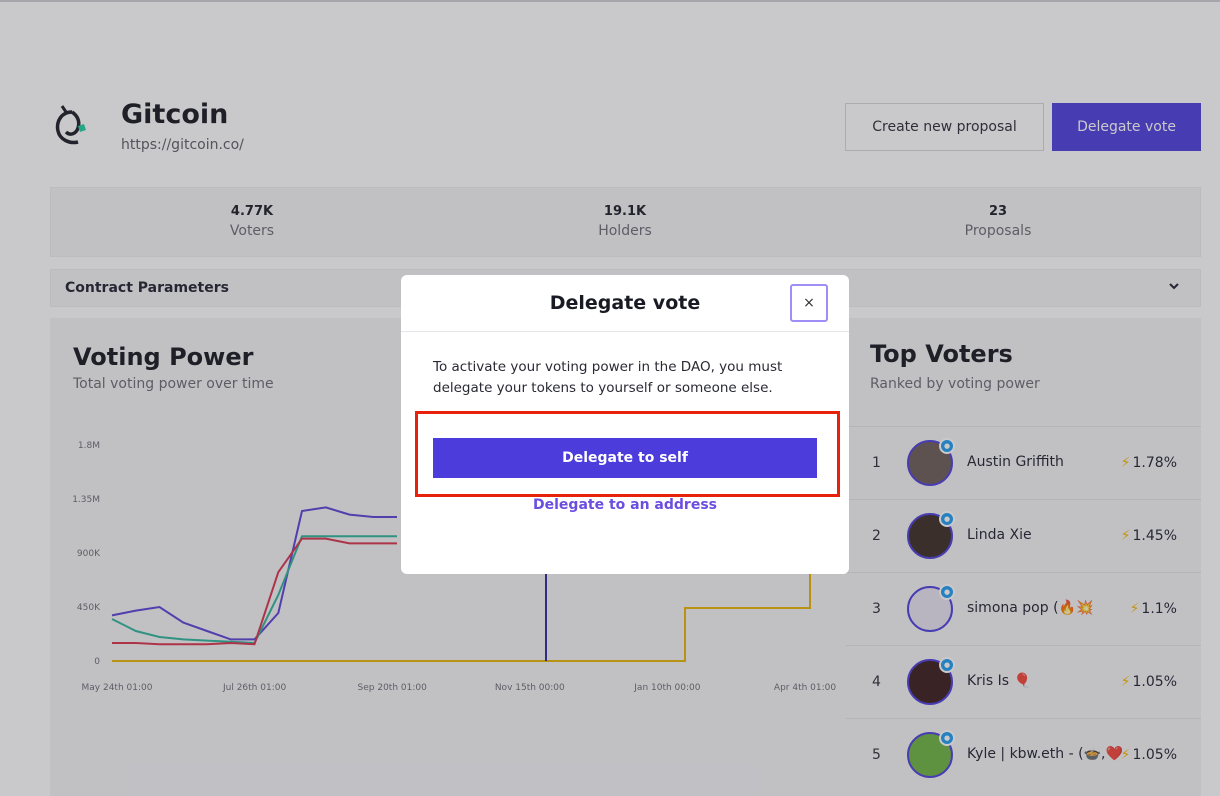 This screenshot has height=796, width=1220. What do you see at coordinates (625, 303) in the screenshot?
I see `modal-title: Delegate vote` at bounding box center [625, 303].